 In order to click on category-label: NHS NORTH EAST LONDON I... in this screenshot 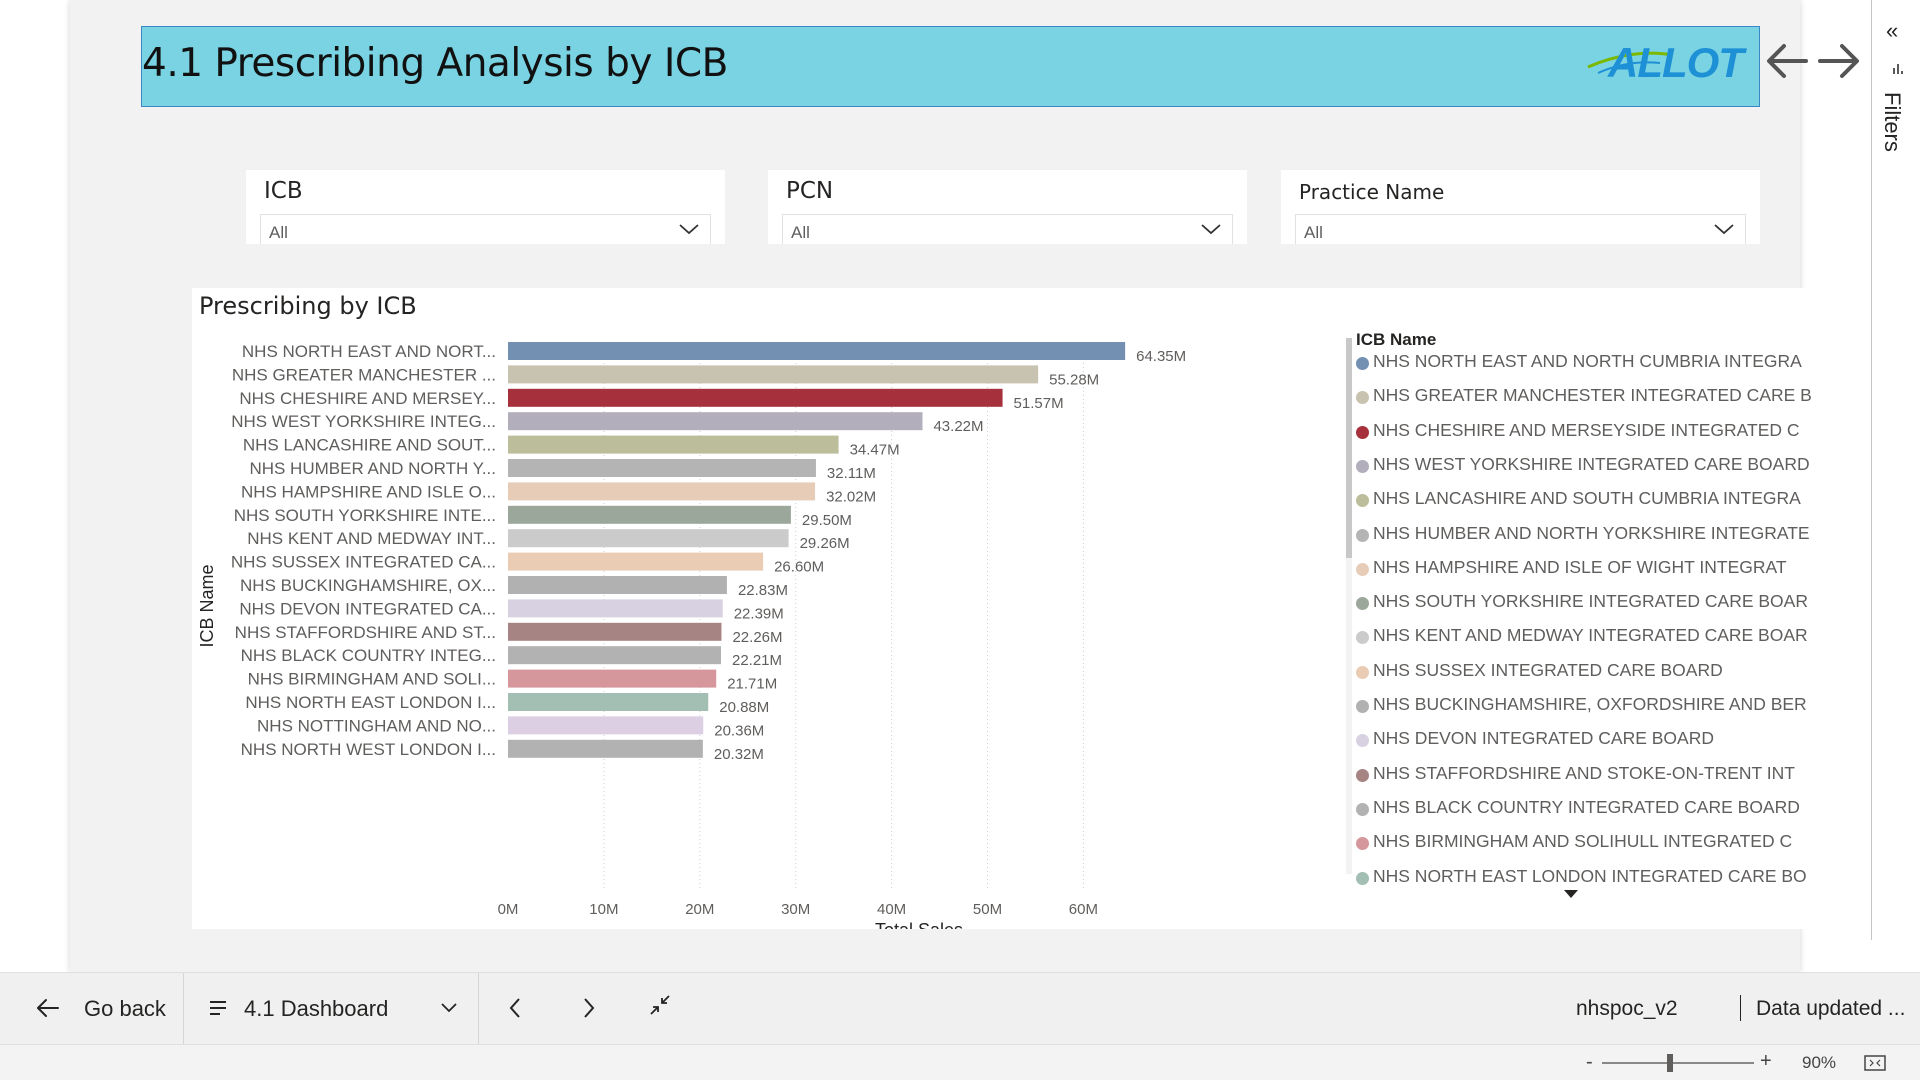, I will do `click(370, 702)`.